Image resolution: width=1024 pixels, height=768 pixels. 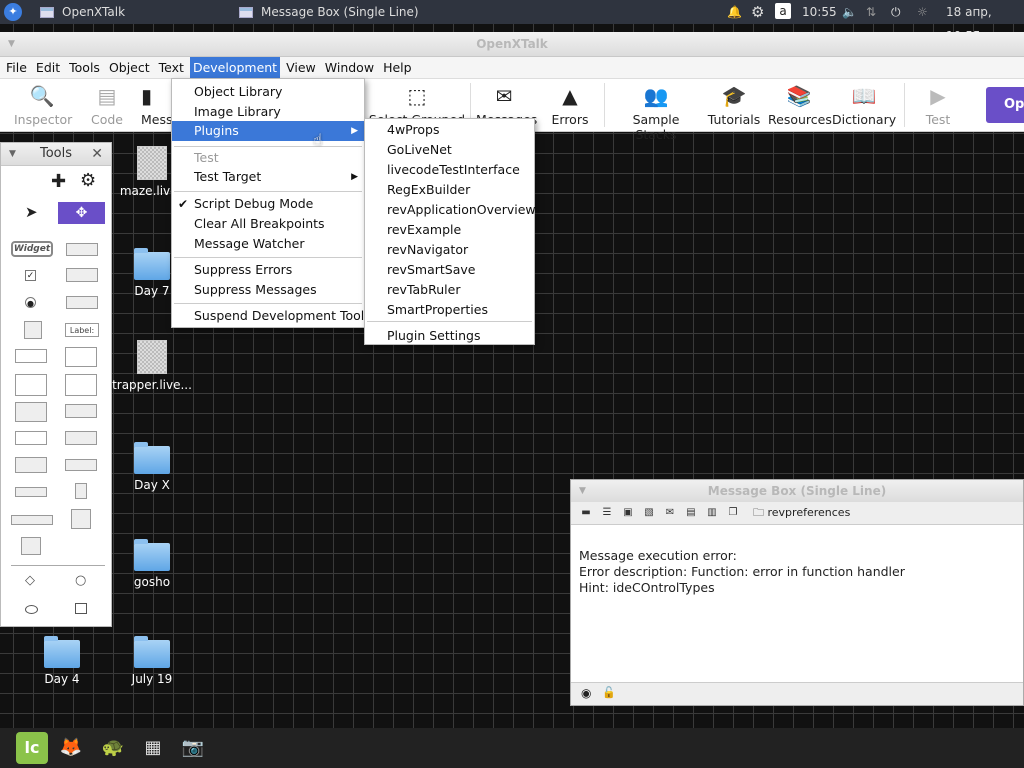 What do you see at coordinates (449, 290) in the screenshot?
I see `plugin-item: revTabRuler` at bounding box center [449, 290].